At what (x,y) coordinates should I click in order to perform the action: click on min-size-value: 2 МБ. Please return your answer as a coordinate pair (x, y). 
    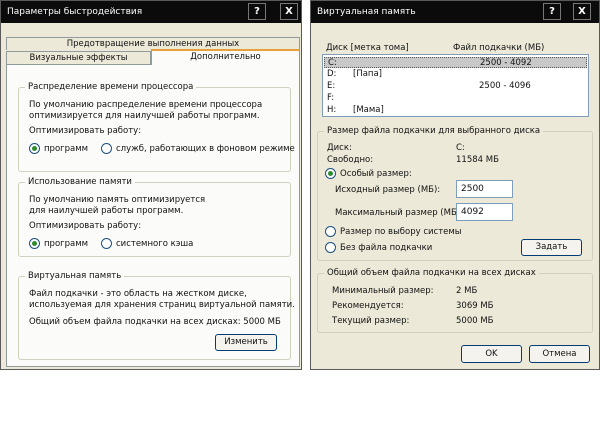
    Looking at the image, I should click on (467, 291).